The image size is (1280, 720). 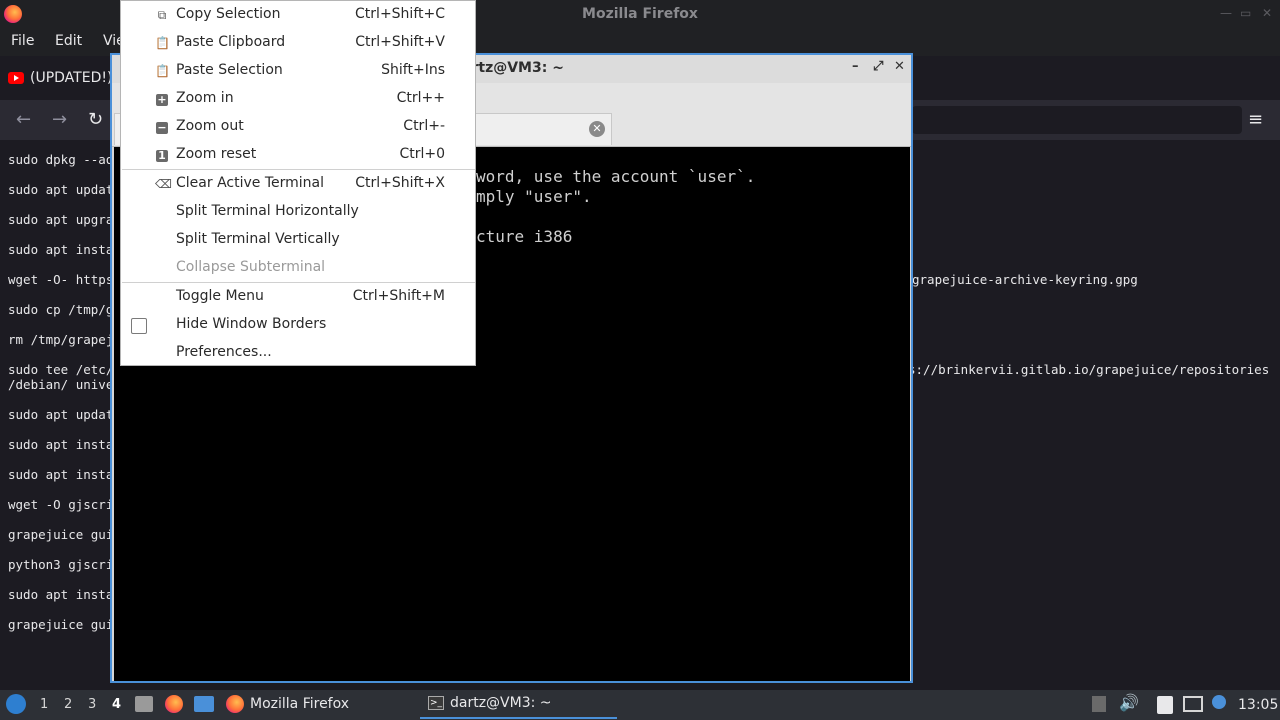 What do you see at coordinates (1267, 13) in the screenshot?
I see `close-icon: ✕` at bounding box center [1267, 13].